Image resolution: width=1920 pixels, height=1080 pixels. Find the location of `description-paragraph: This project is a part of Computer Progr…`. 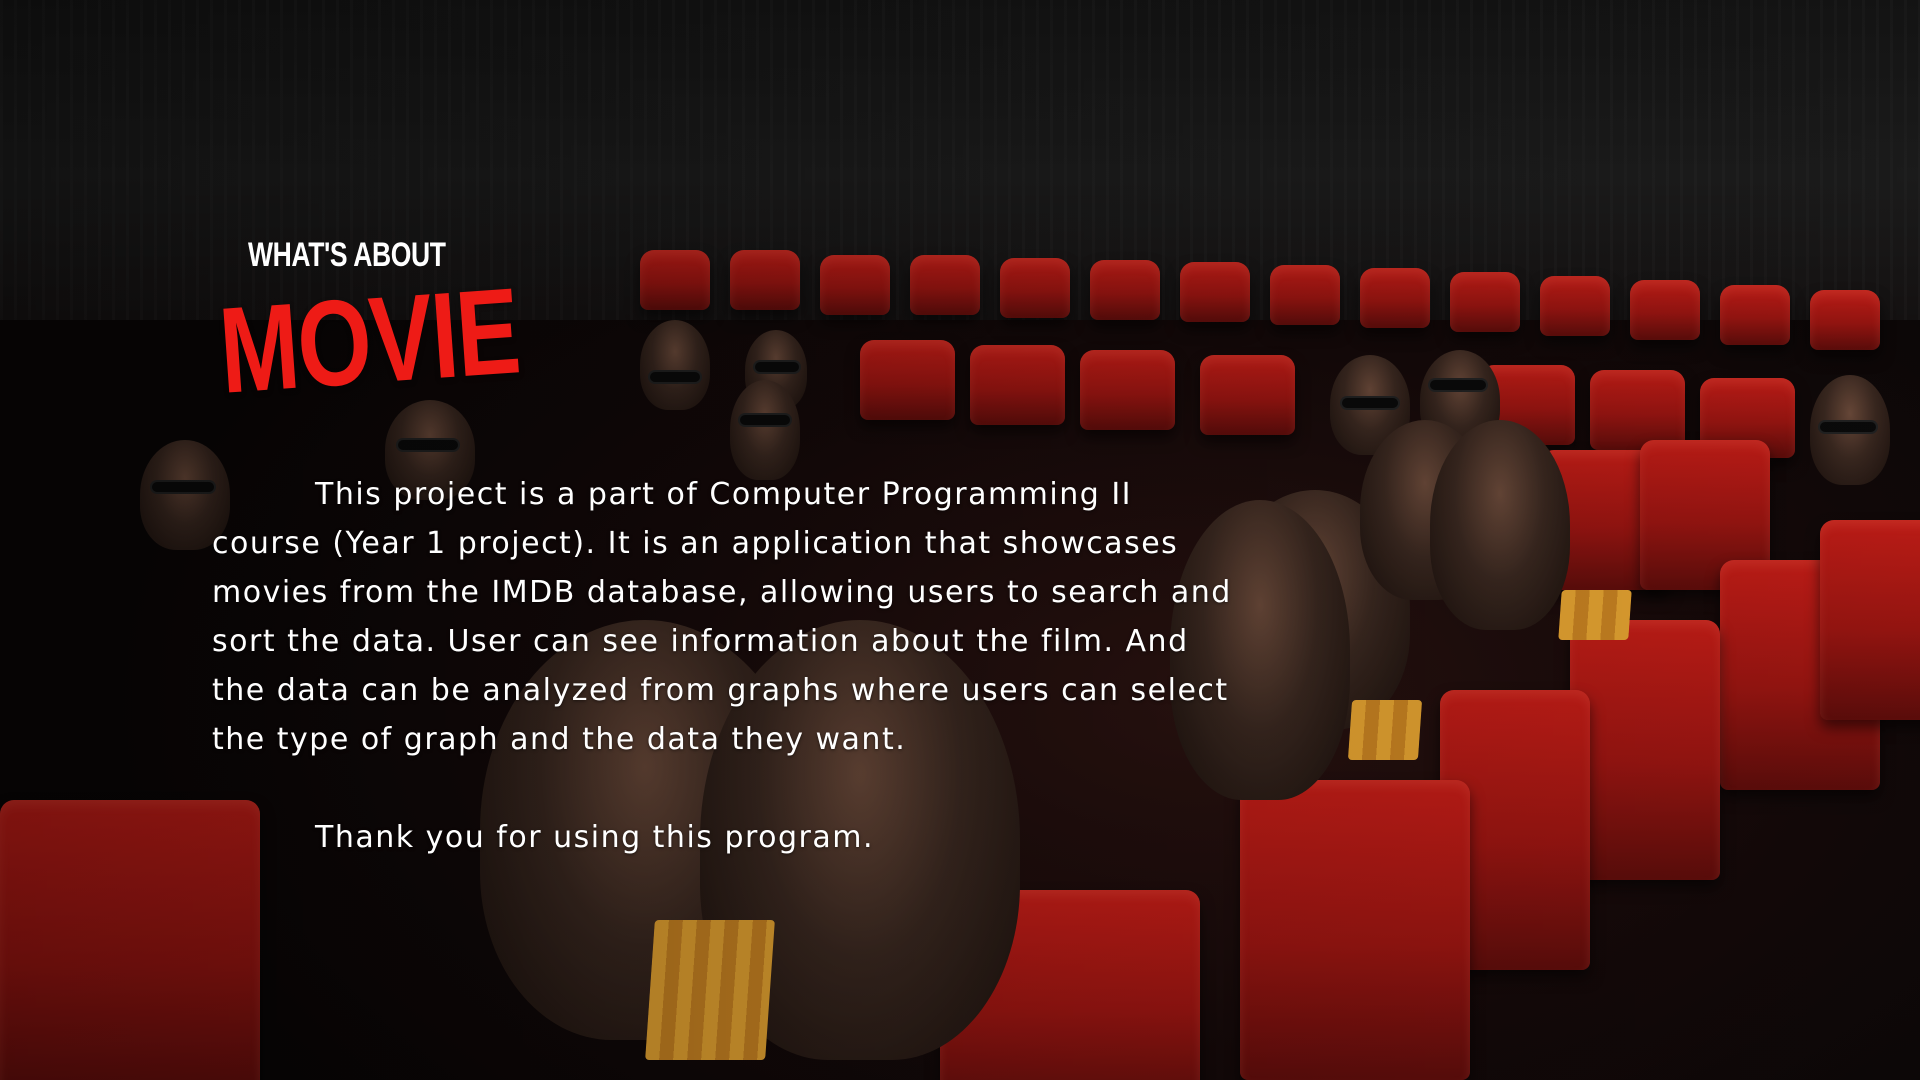

description-paragraph: This project is a part of Computer Progr… is located at coordinates (722, 617).